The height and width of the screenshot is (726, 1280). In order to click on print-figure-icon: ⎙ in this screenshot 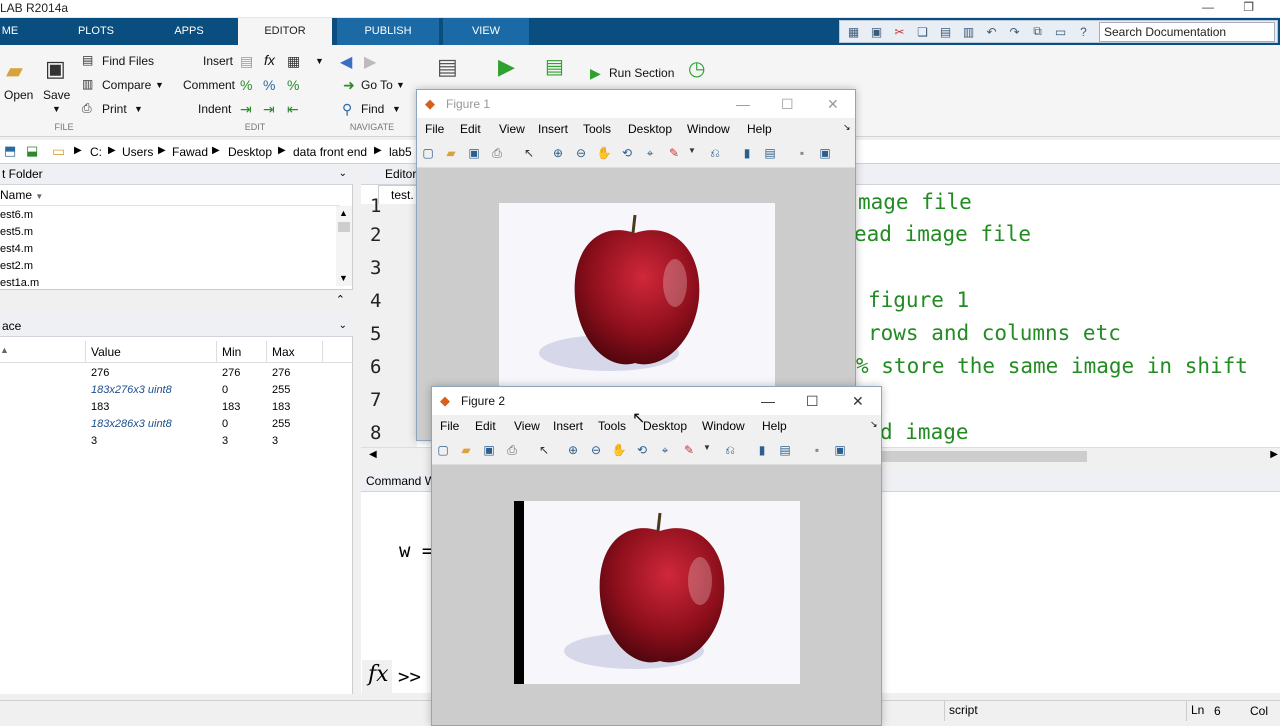, I will do `click(497, 154)`.